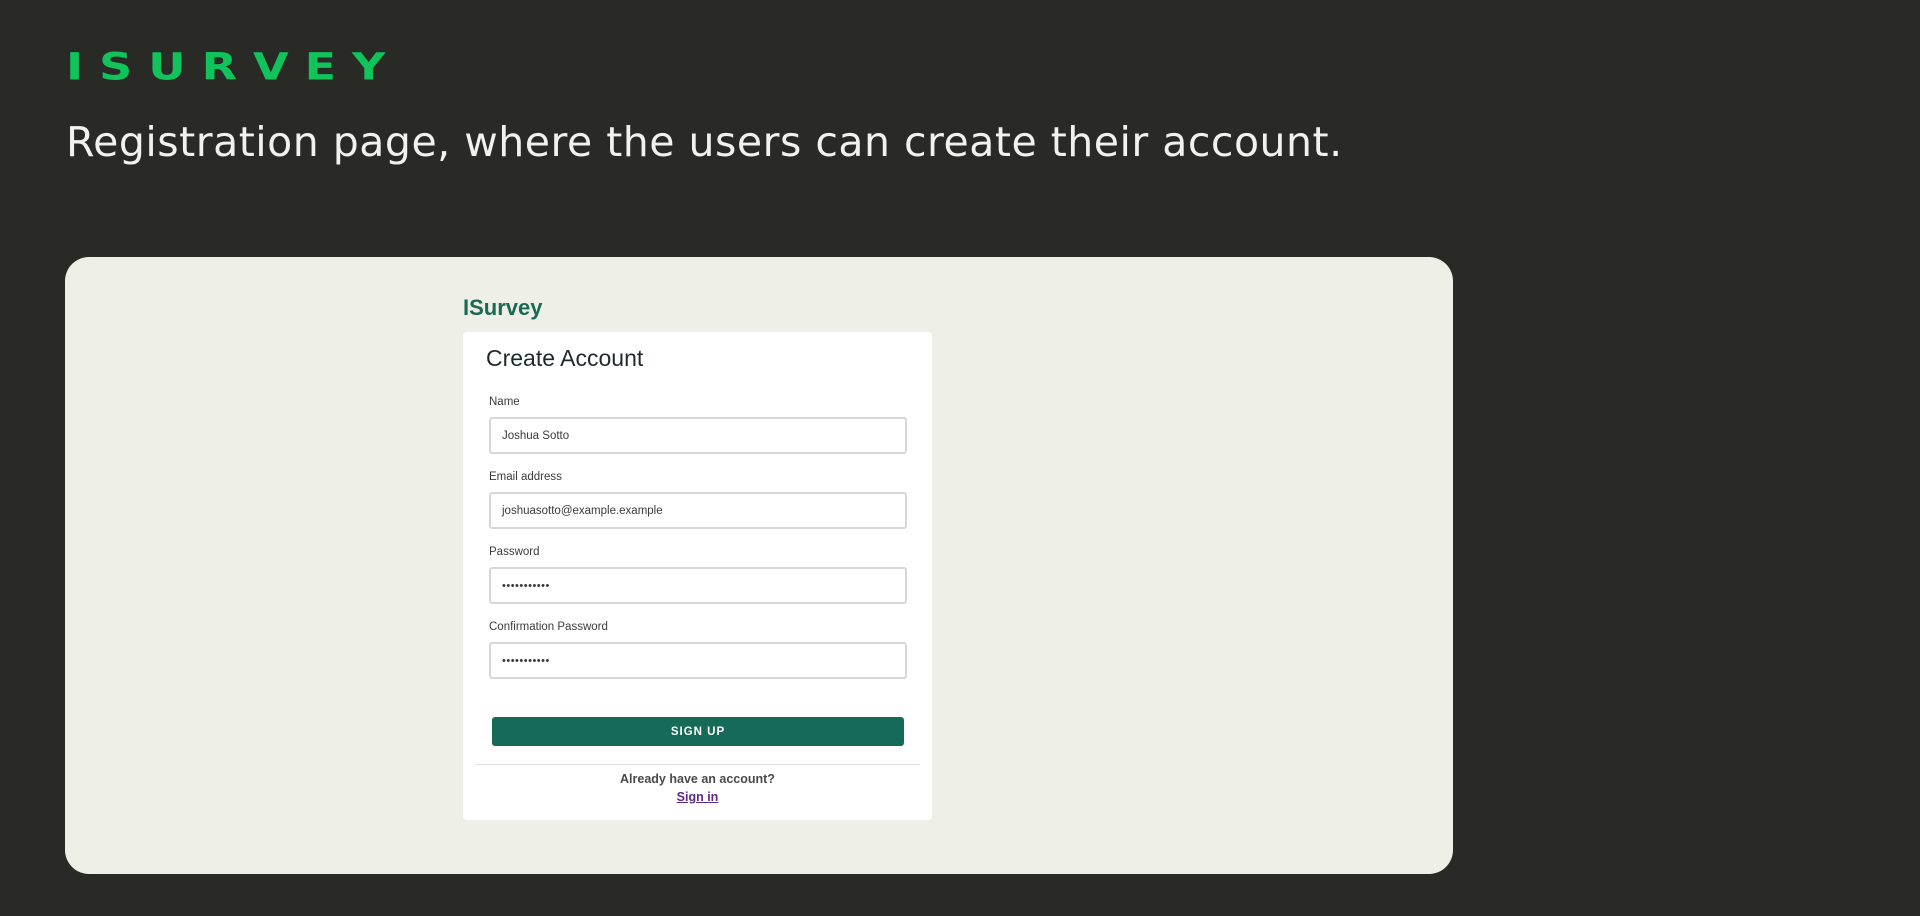 The image size is (1920, 916). Describe the element at coordinates (514, 552) in the screenshot. I see `password-label: Password` at that location.